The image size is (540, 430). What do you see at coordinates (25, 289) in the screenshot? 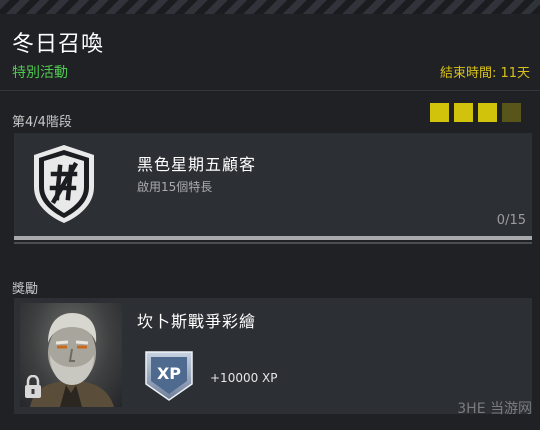
I see `reward-section-label: 獎勵` at bounding box center [25, 289].